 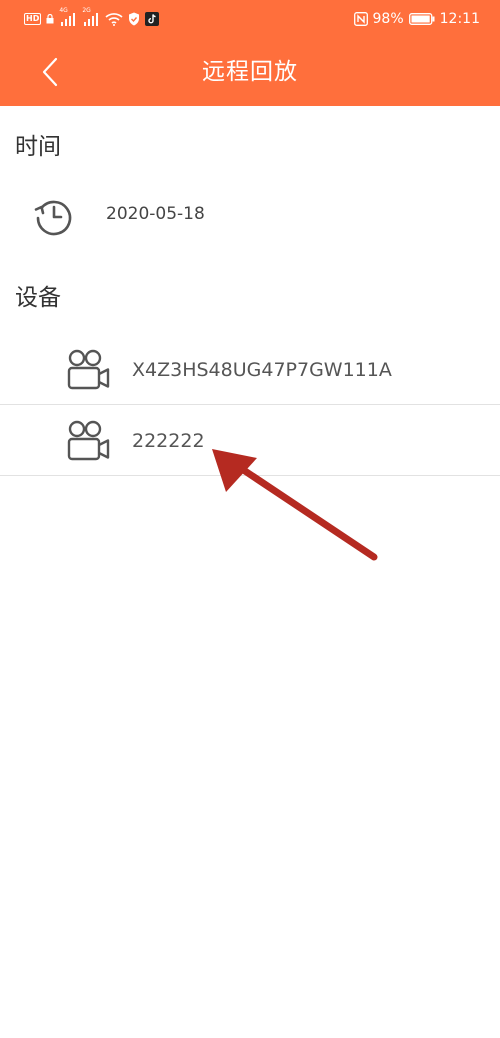 What do you see at coordinates (155, 214) in the screenshot?
I see `date-value: 2020-05-18` at bounding box center [155, 214].